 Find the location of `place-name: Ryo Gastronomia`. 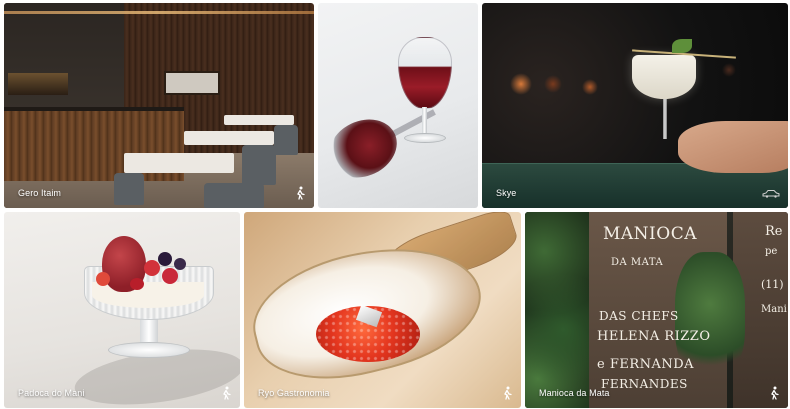

place-name: Ryo Gastronomia is located at coordinates (294, 393).